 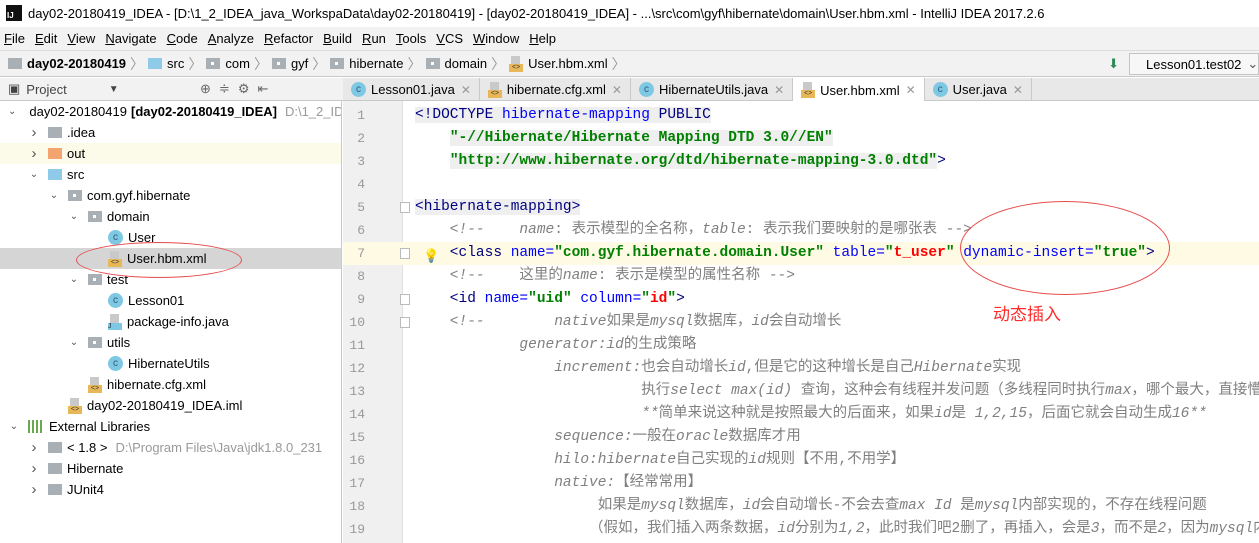 I want to click on tab-user-hbm-xml: User.hbm.xml ✕, so click(x=859, y=90).